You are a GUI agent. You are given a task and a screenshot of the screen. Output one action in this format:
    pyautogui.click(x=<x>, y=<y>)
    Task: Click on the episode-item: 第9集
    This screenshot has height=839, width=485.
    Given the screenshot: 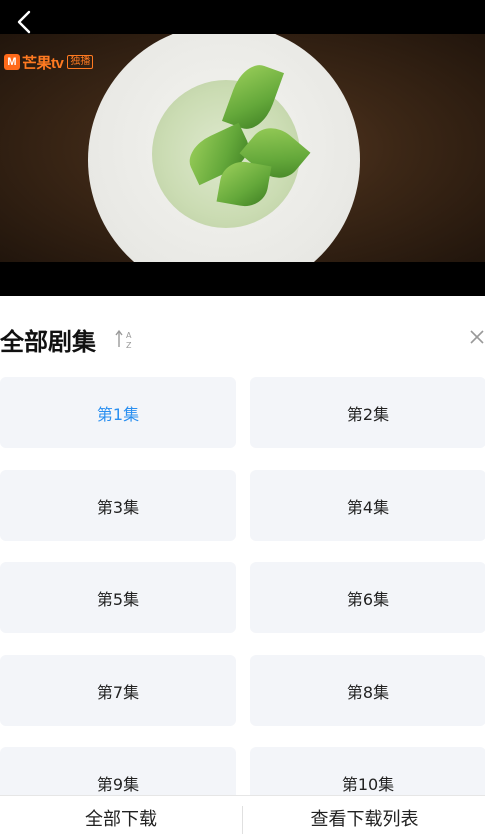 What is the action you would take?
    pyautogui.click(x=118, y=771)
    